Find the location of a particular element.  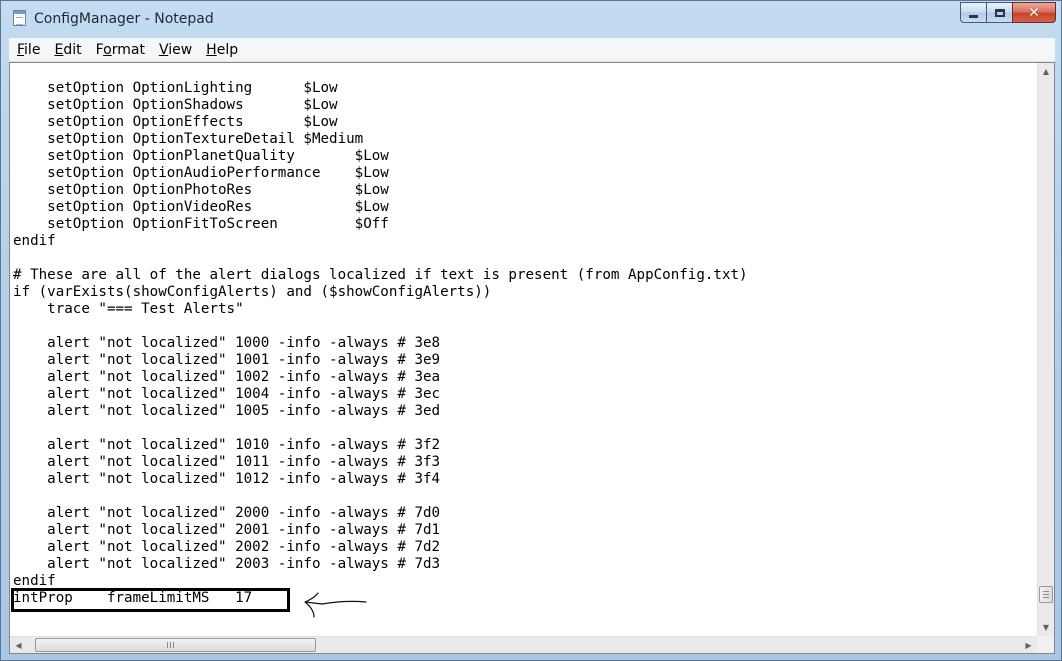

caption-buttons: ✕ is located at coordinates (1008, 13).